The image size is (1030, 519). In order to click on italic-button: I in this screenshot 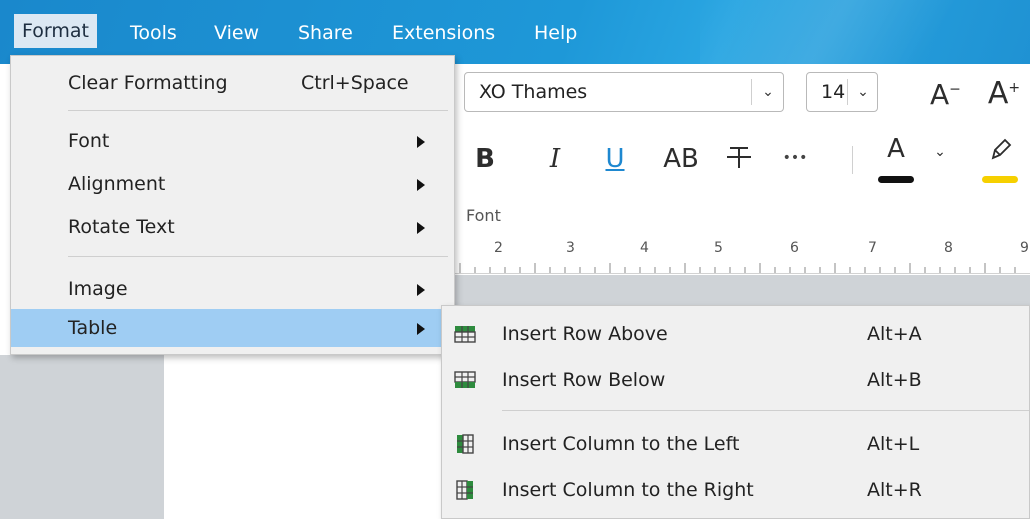, I will do `click(555, 159)`.